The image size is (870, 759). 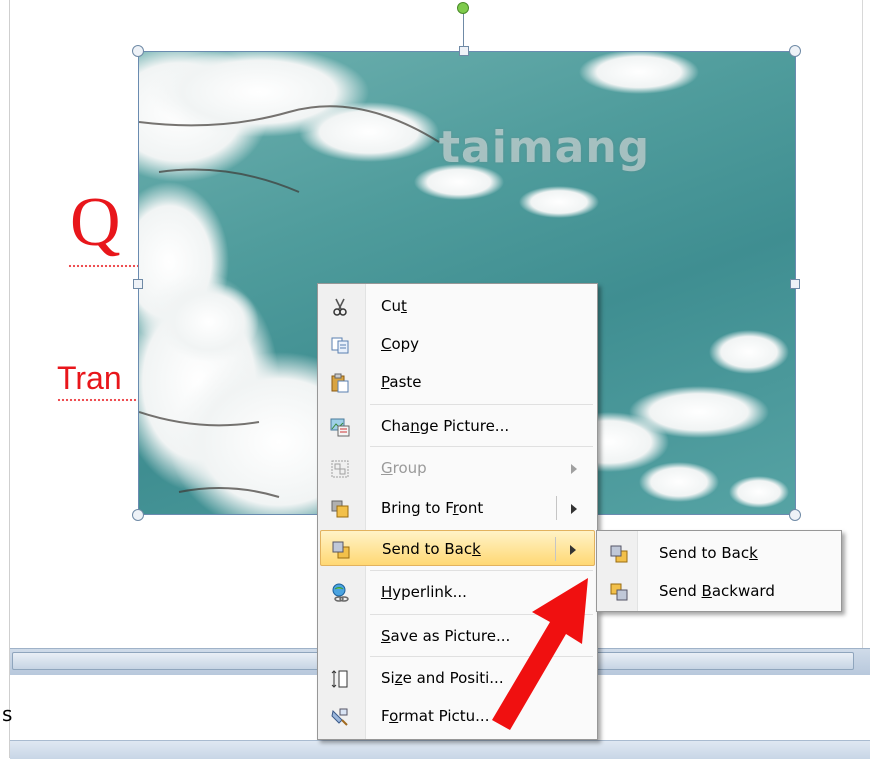 I want to click on paste-icon, so click(x=340, y=383).